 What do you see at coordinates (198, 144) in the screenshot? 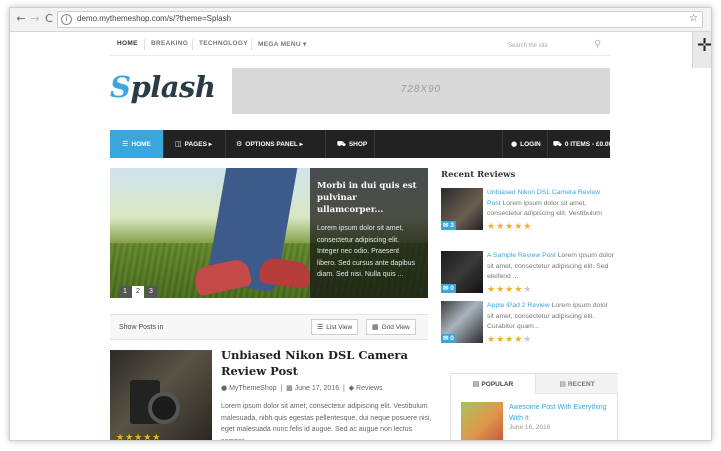
I see `mainnav-pages-label: PAGES ▸` at bounding box center [198, 144].